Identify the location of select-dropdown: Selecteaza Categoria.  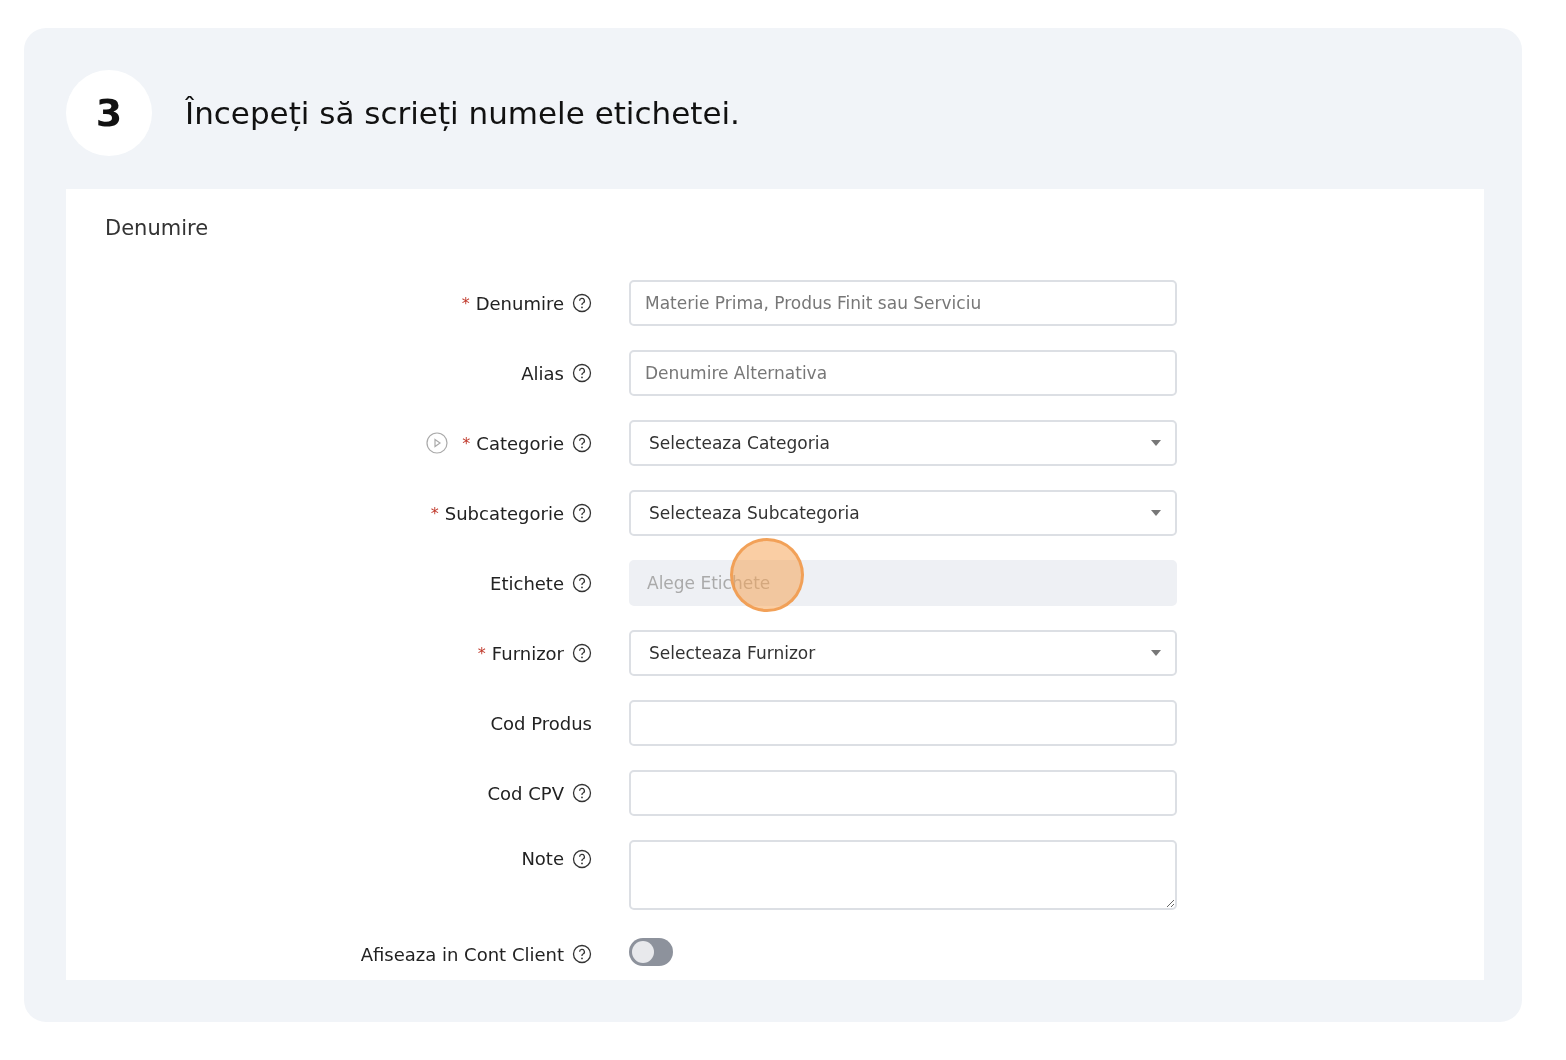
(903, 443).